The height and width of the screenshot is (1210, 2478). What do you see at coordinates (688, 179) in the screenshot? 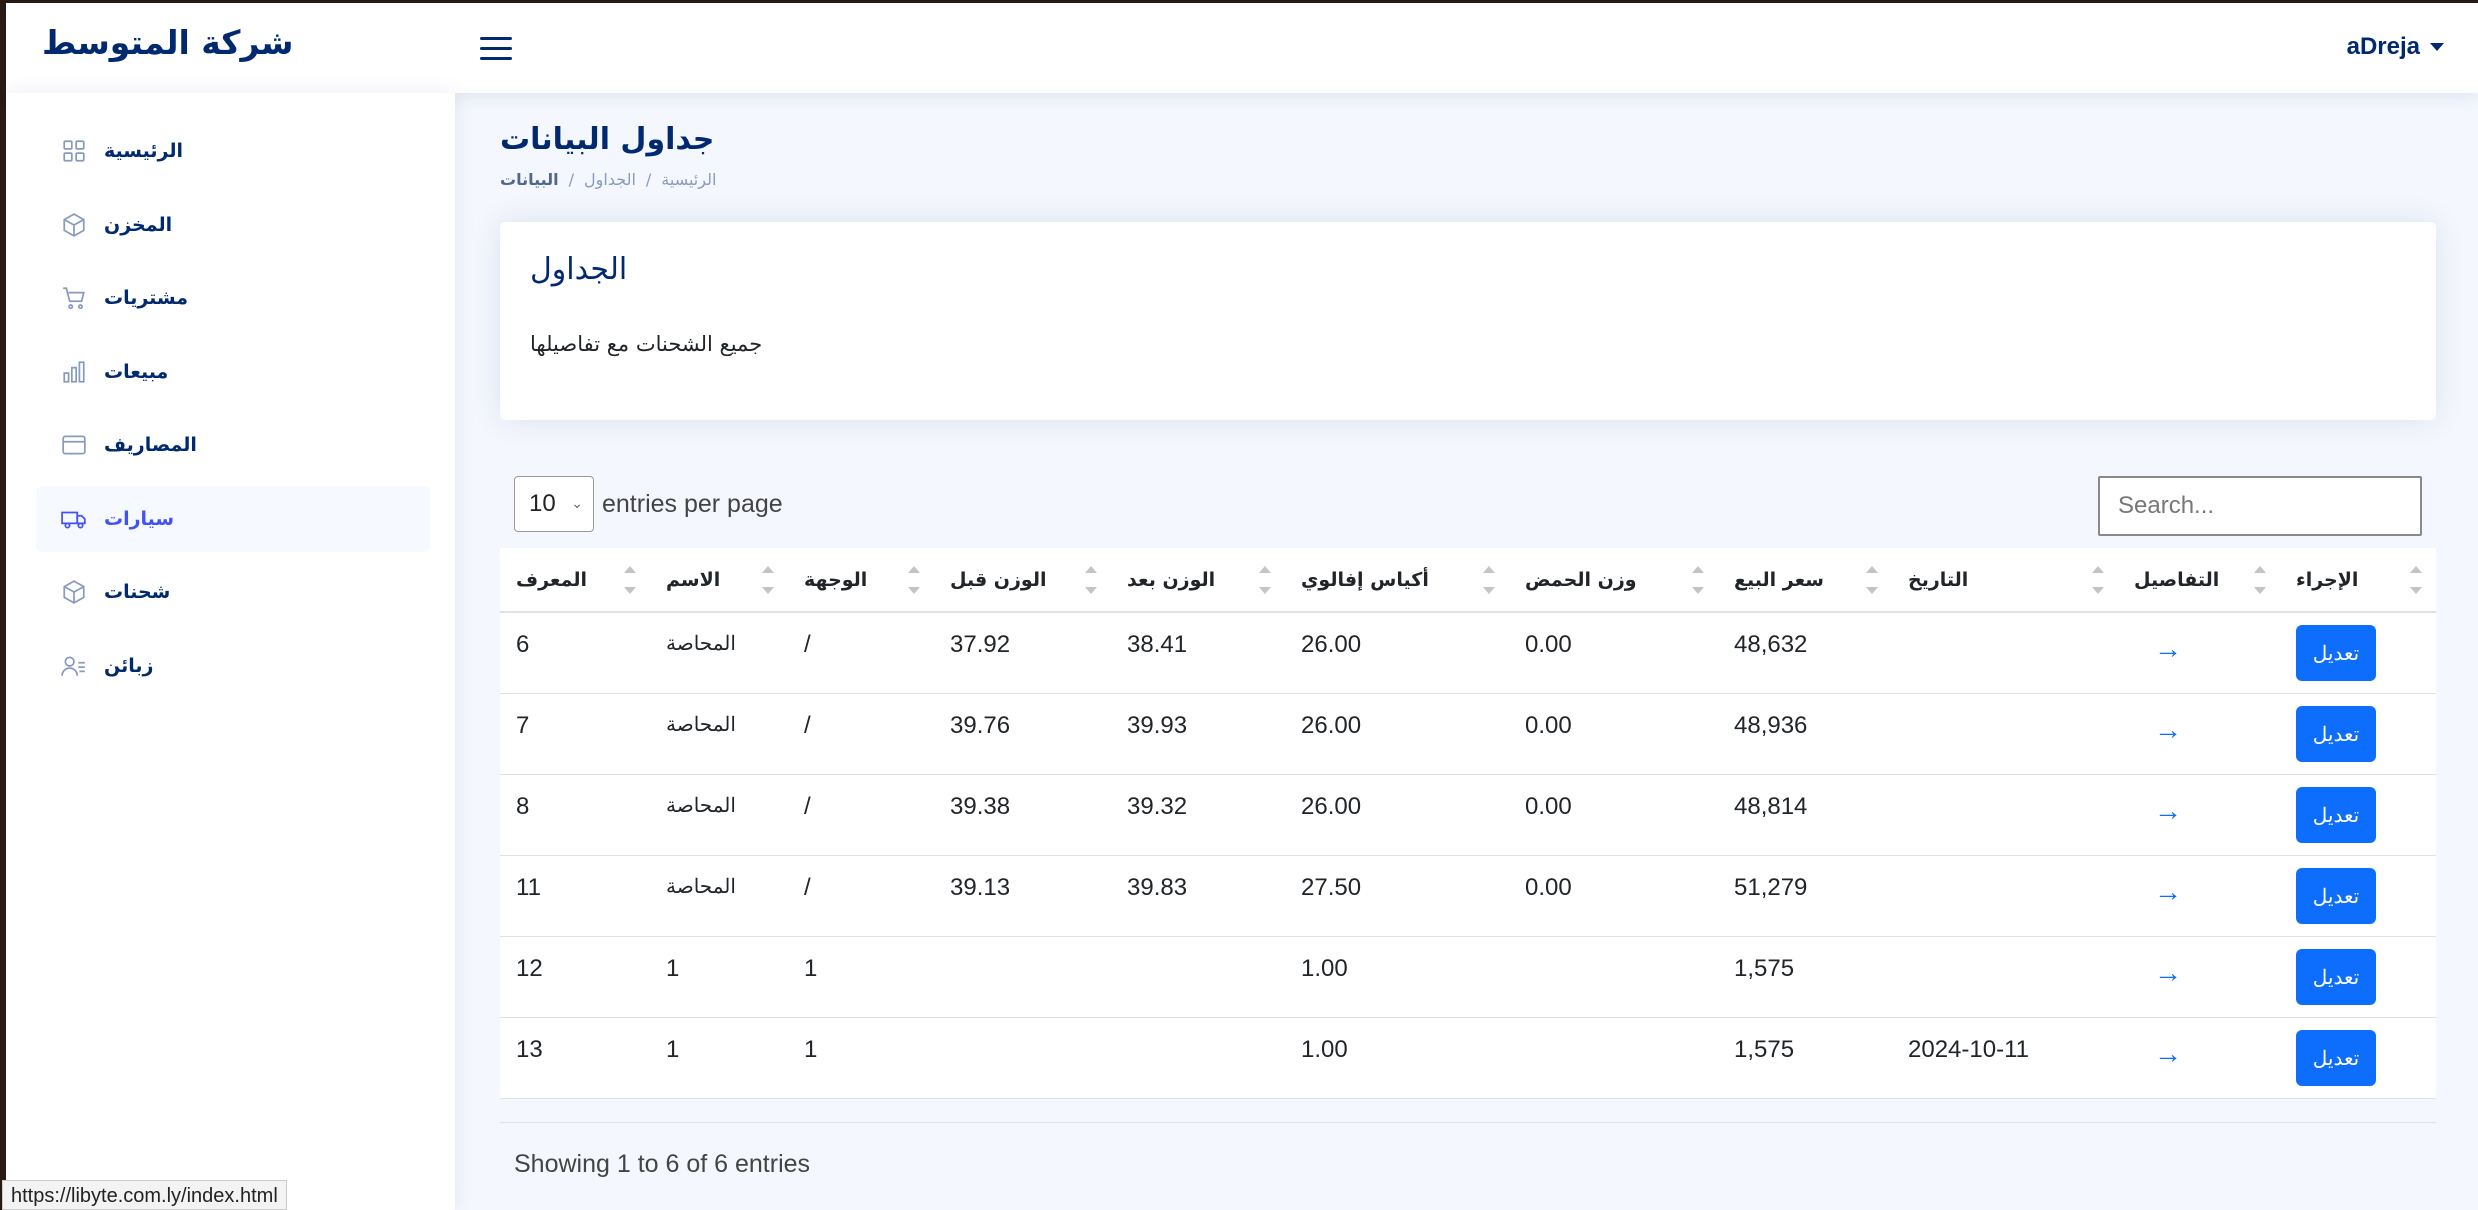
I see `breadcrumb-link-home: الرئيسية` at bounding box center [688, 179].